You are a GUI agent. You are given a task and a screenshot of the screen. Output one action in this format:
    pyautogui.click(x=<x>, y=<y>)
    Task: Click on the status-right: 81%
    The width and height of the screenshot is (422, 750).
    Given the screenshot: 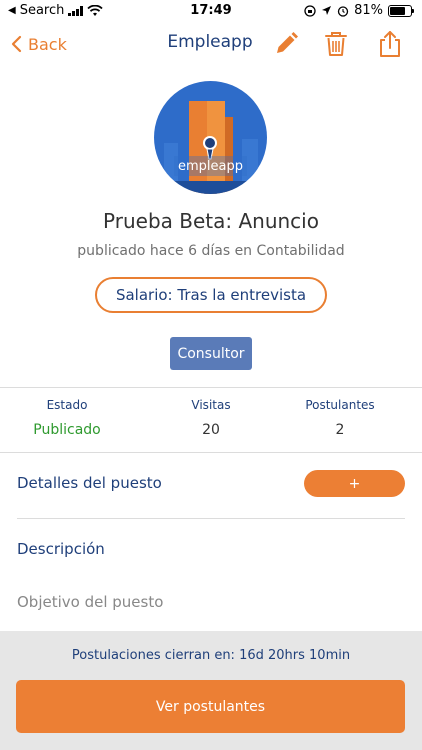 What is the action you would take?
    pyautogui.click(x=359, y=10)
    